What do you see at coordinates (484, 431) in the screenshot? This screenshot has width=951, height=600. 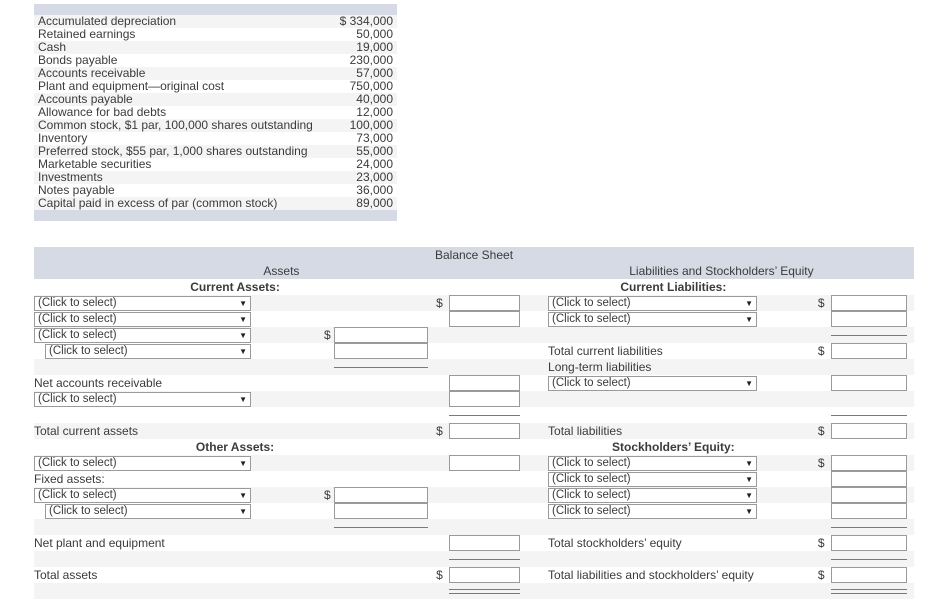 I see `total-current-assets-amount` at bounding box center [484, 431].